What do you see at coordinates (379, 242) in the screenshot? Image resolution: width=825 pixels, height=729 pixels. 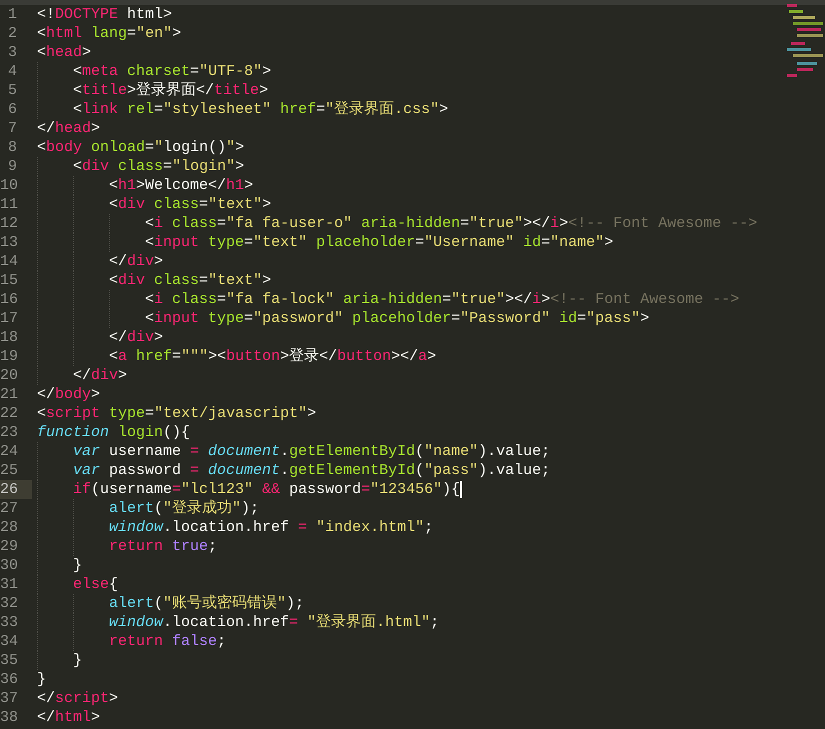 I see `code-line: <input type="text" placeholder="Username" id="name">` at bounding box center [379, 242].